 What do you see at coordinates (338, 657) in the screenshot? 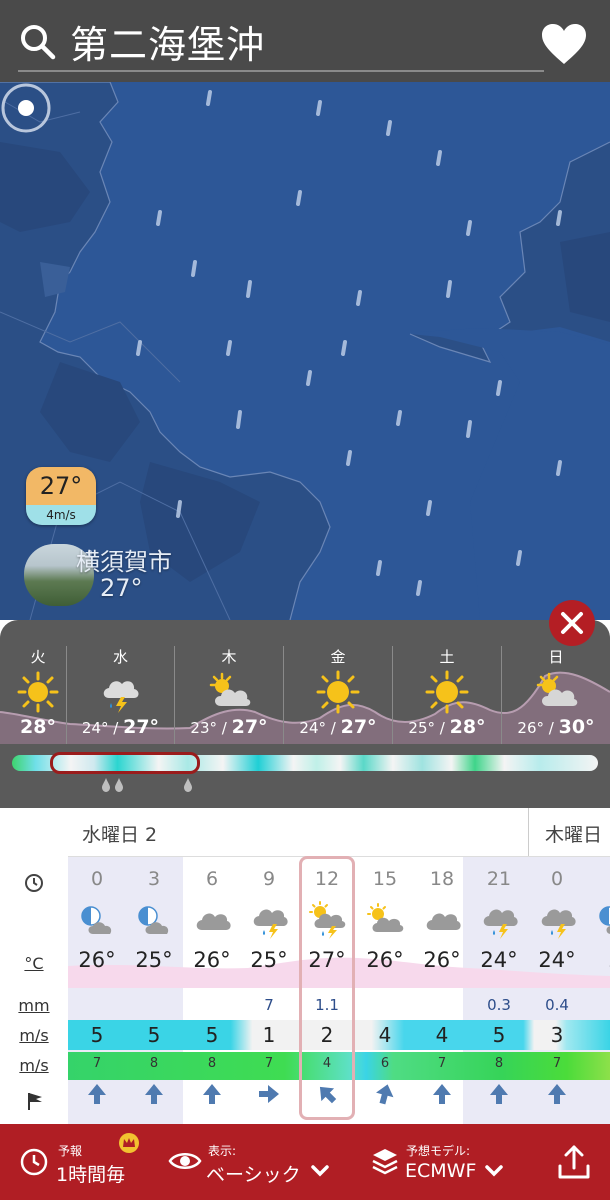
I see `day-name: 金` at bounding box center [338, 657].